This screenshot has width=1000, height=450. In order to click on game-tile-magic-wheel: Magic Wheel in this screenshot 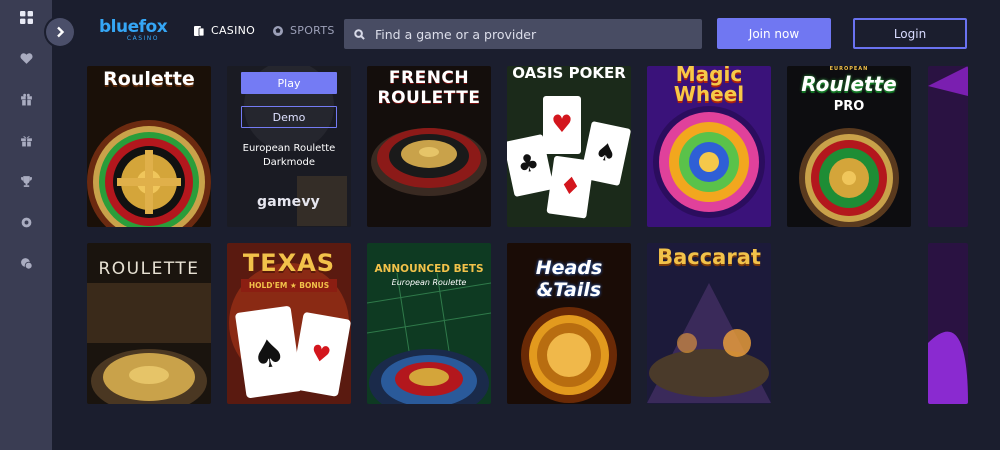, I will do `click(709, 146)`.